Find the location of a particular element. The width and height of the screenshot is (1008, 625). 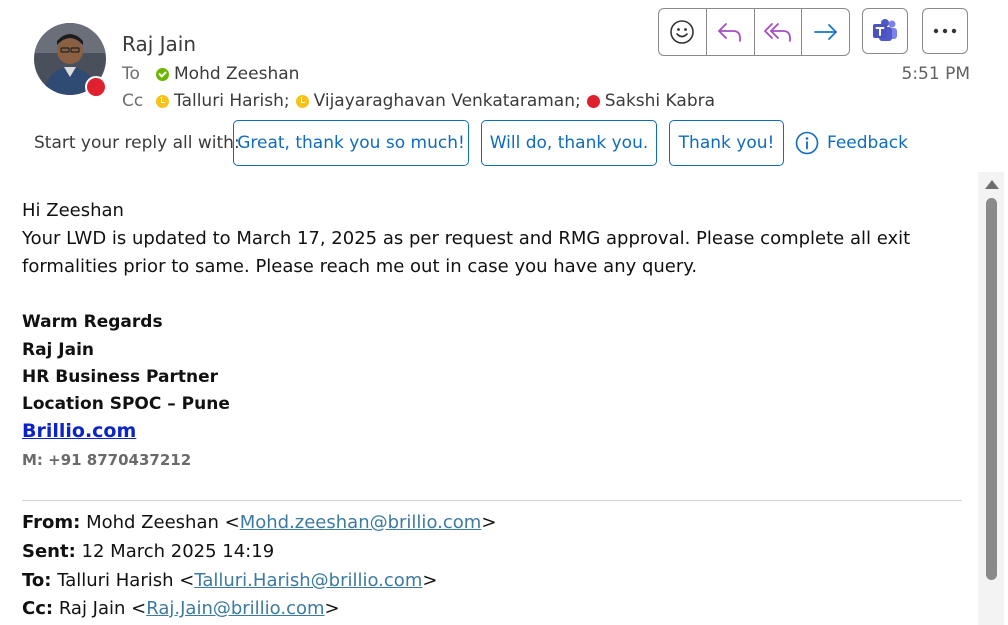

more-actions-button is located at coordinates (945, 31).